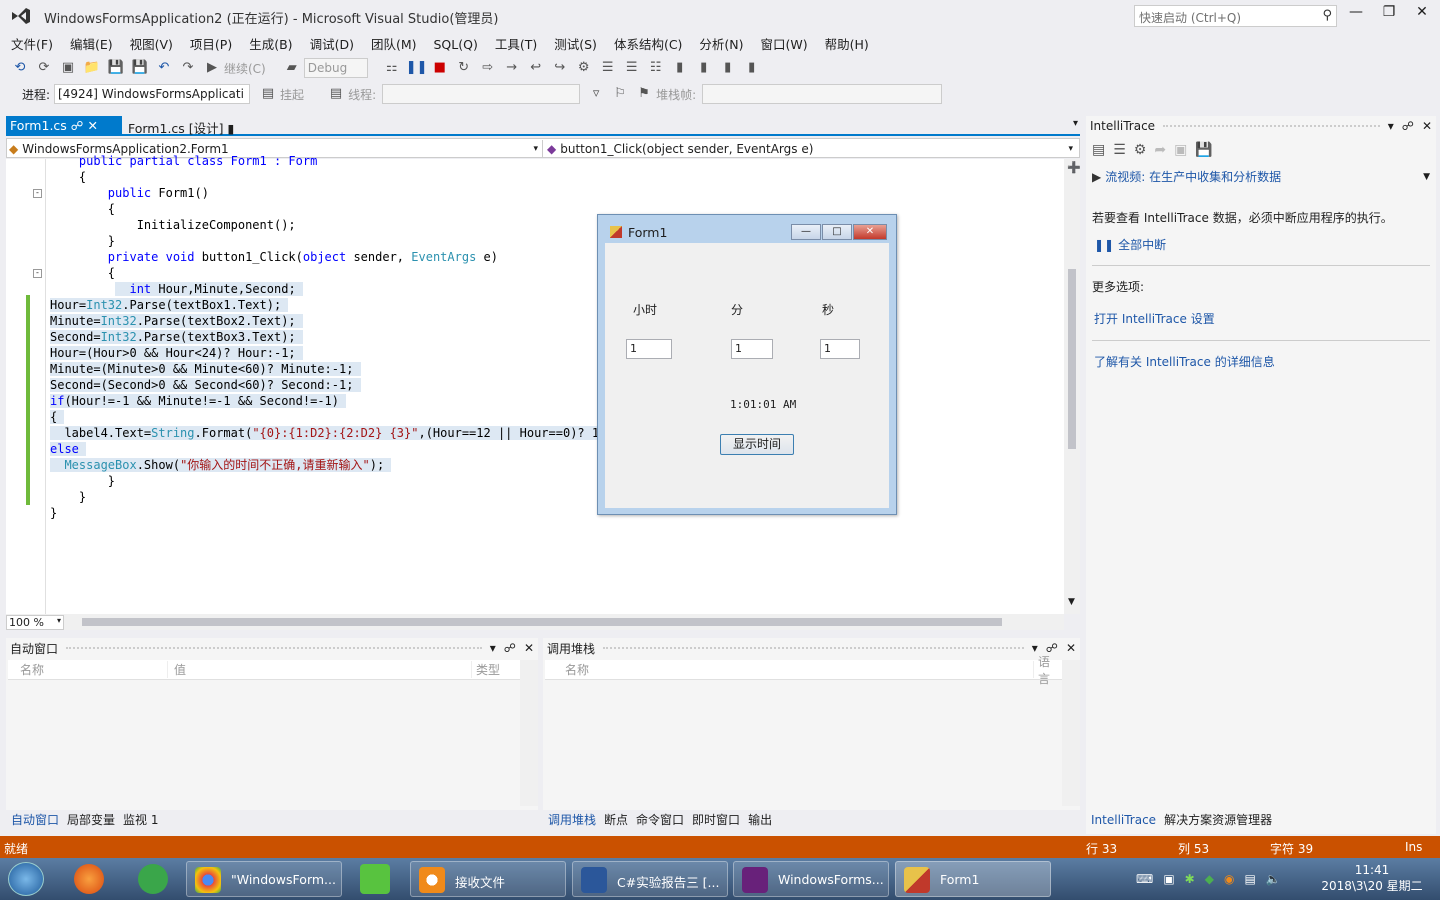 The height and width of the screenshot is (900, 1440). Describe the element at coordinates (716, 820) in the screenshot. I see `tab-immediate-window: 即时窗口` at that location.